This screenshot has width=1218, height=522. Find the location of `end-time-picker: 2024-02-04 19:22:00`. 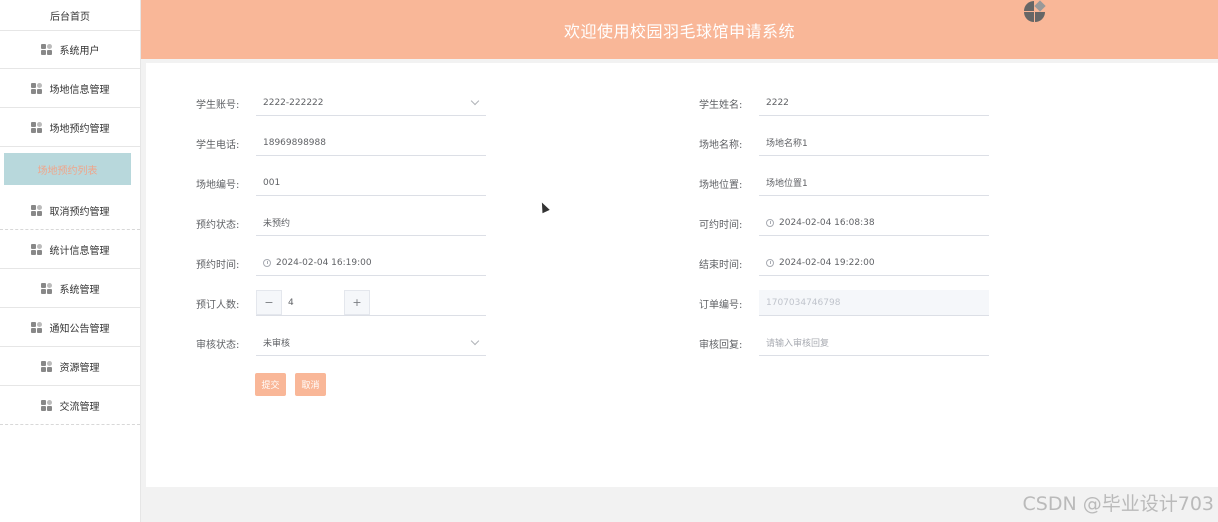

end-time-picker: 2024-02-04 19:22:00 is located at coordinates (874, 263).